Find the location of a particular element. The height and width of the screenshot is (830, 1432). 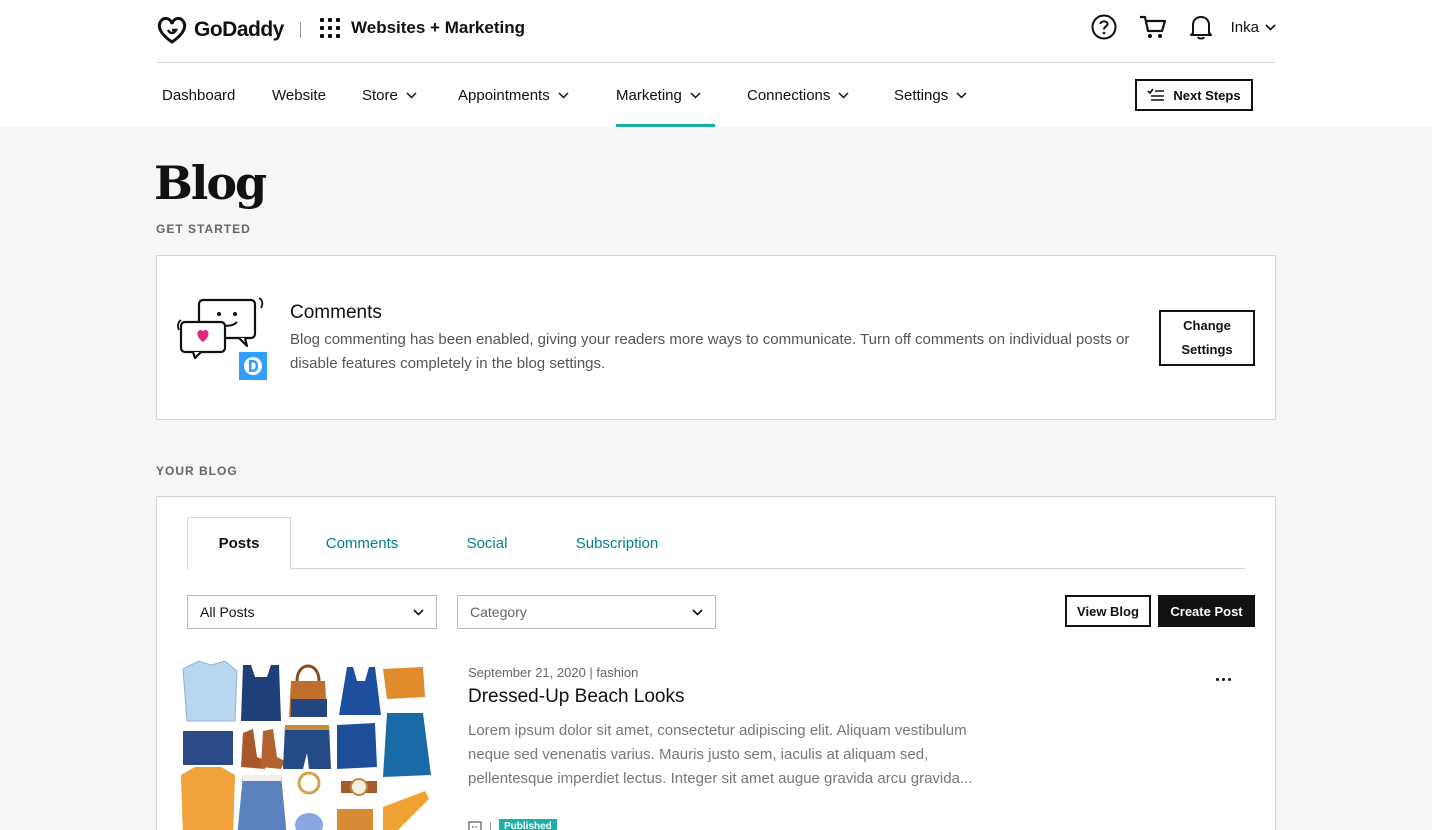

apps-grid-icon is located at coordinates (330, 28).